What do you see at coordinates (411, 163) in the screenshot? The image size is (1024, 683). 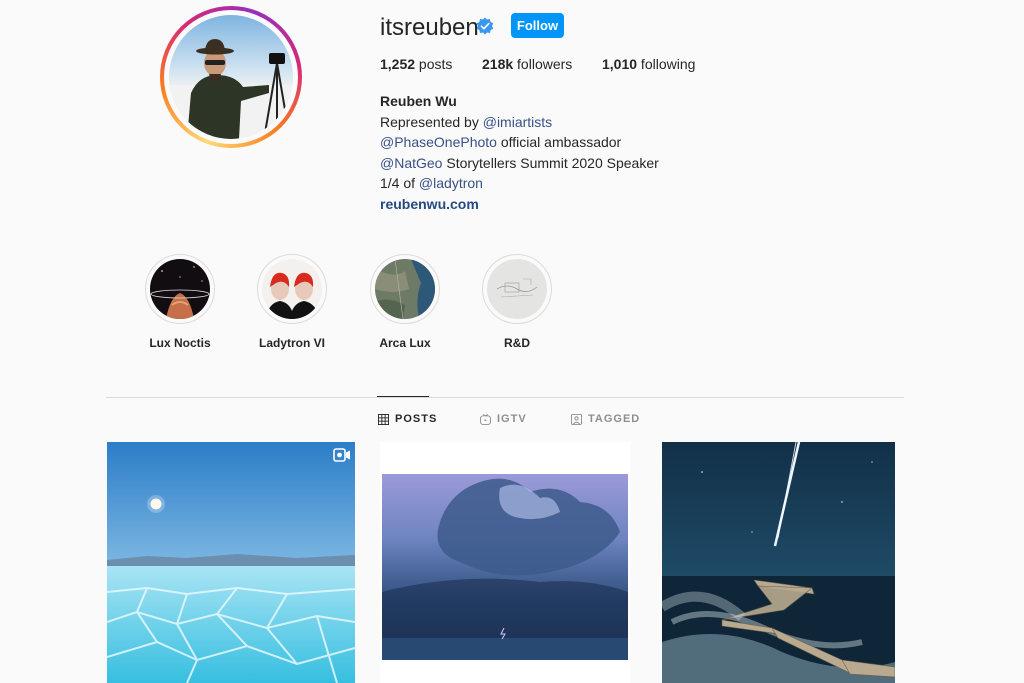 I see `mention-link-natgeo: @NatGeo` at bounding box center [411, 163].